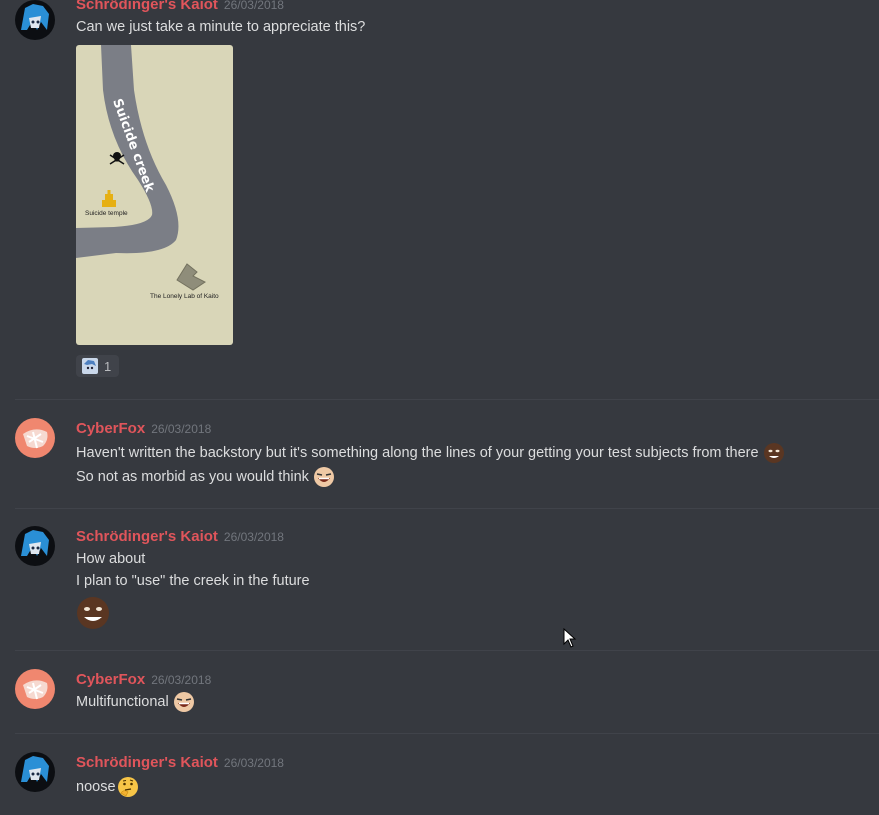 This screenshot has height=815, width=879. I want to click on mouse-cursor-icon, so click(570, 638).